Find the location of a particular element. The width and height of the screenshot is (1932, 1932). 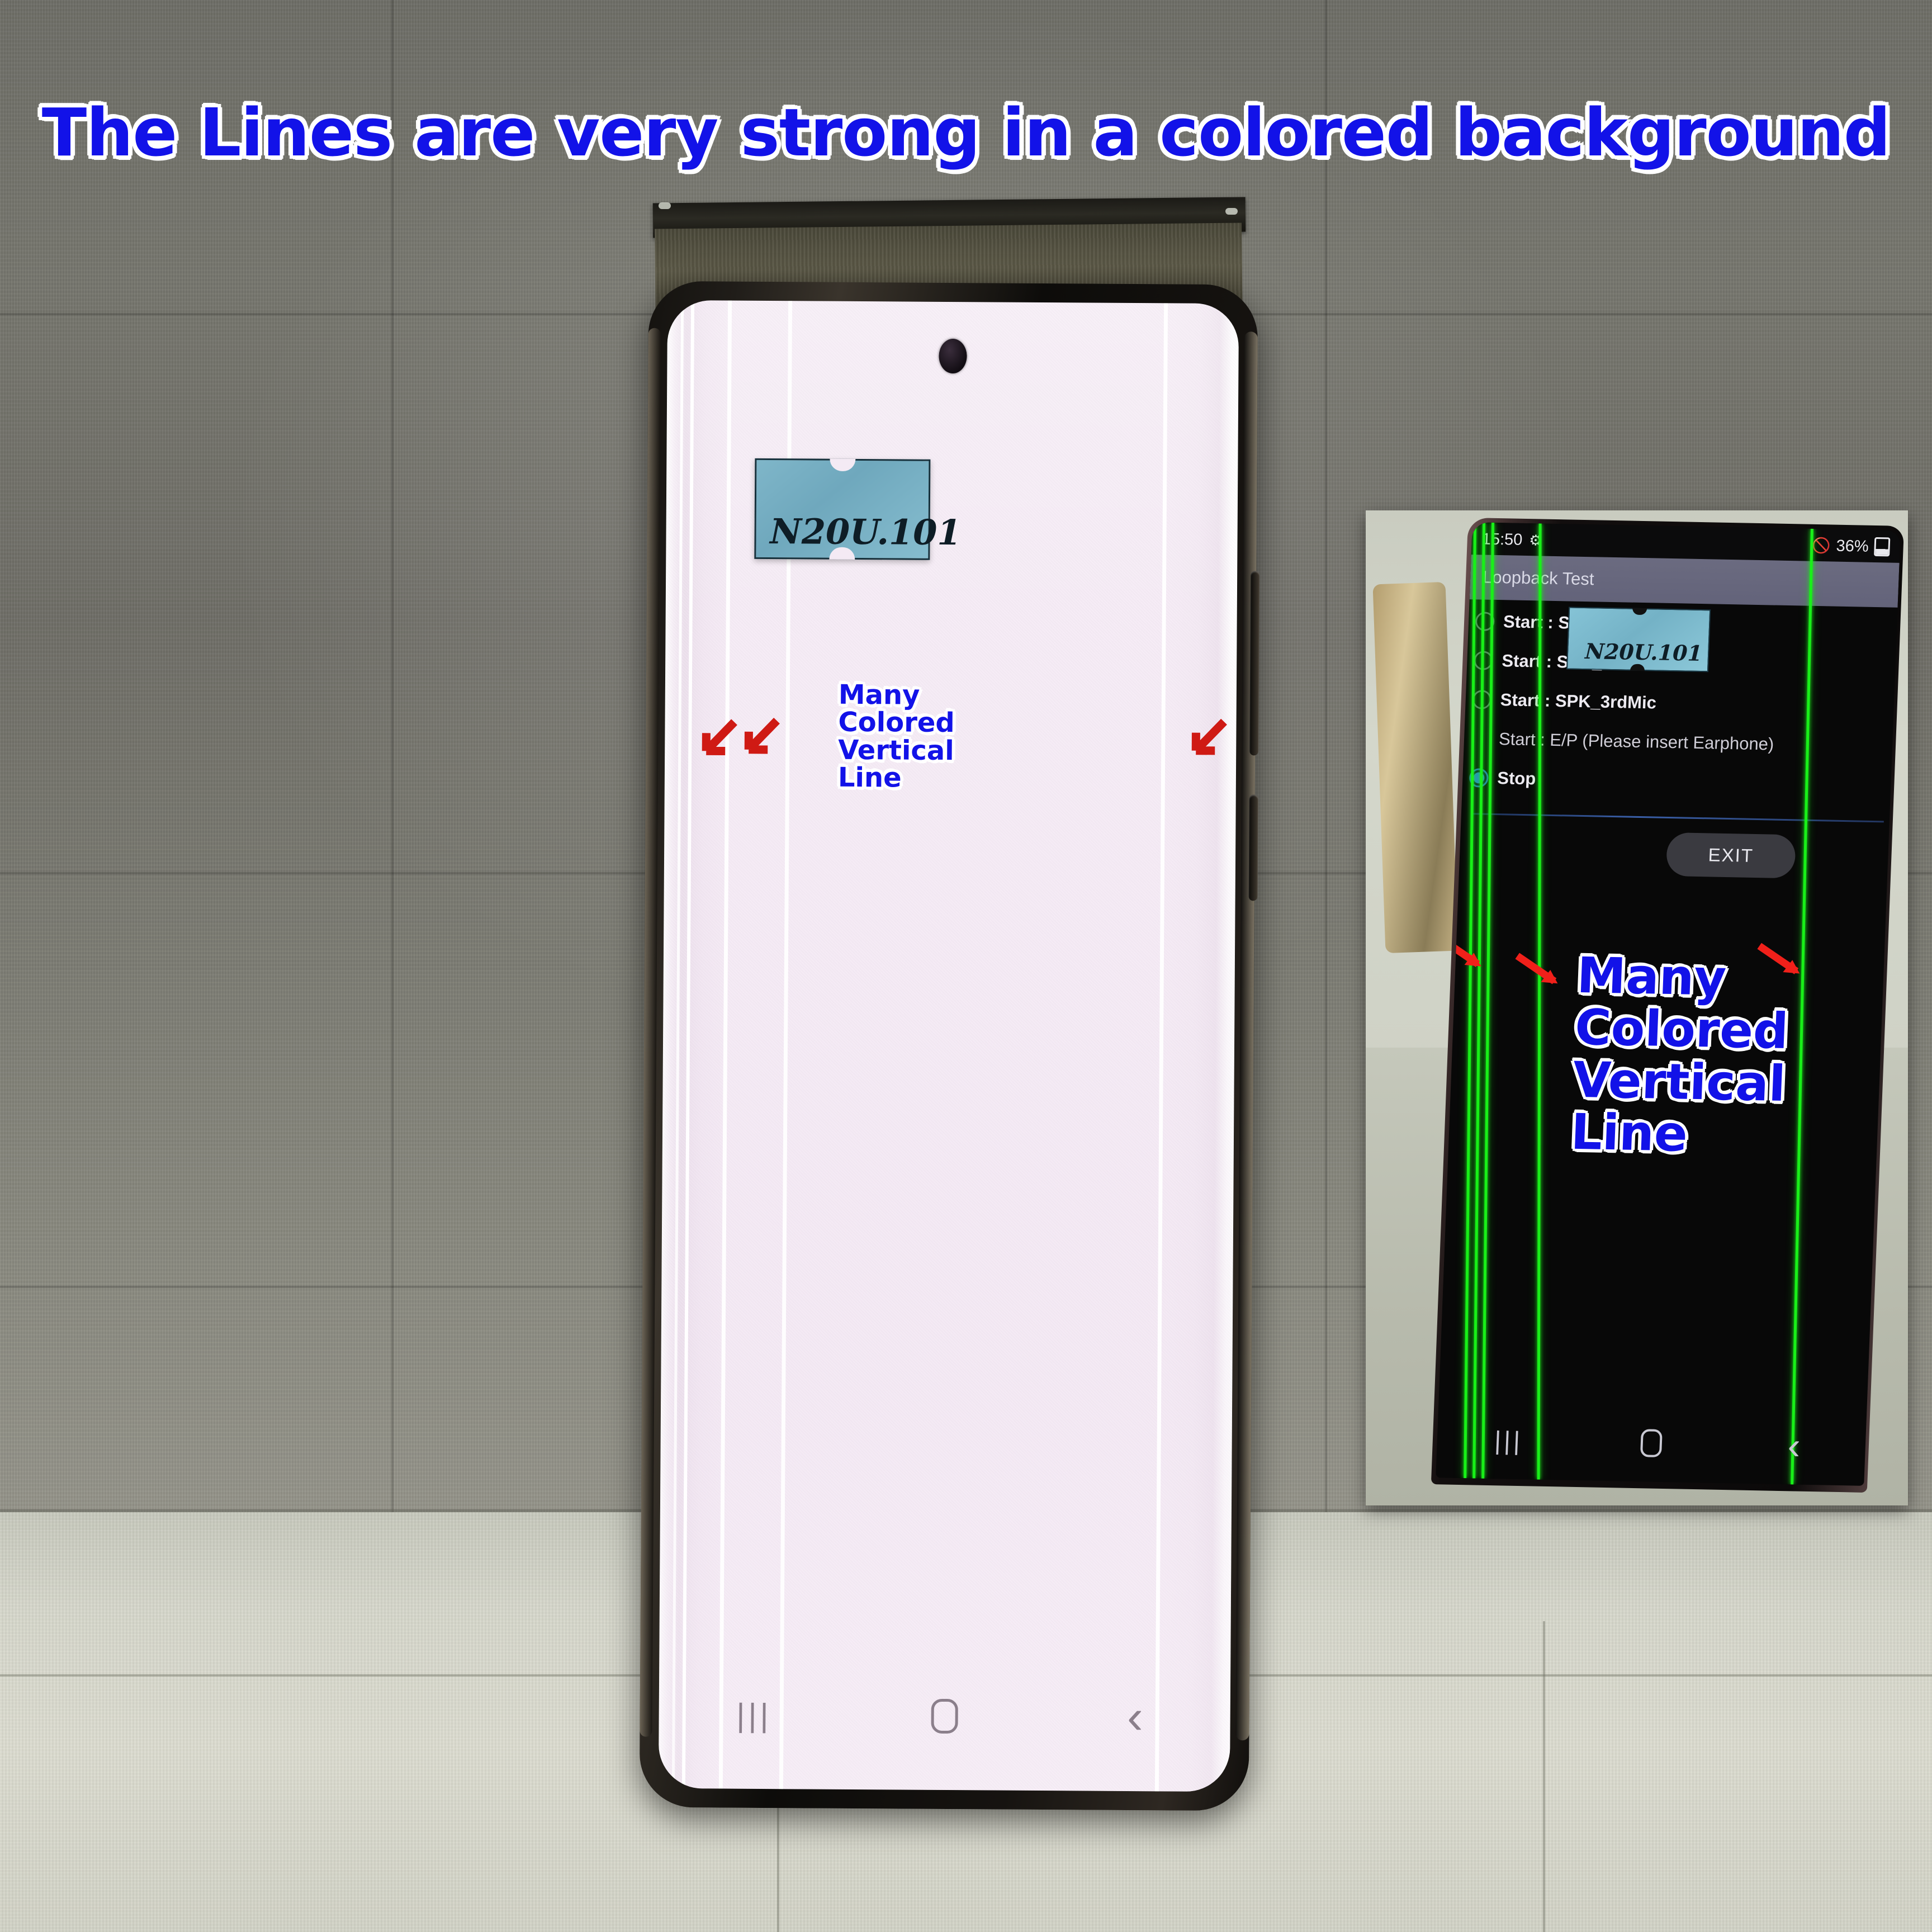

inset-navigation-bar: ||| ‹ is located at coordinates (1651, 1443).